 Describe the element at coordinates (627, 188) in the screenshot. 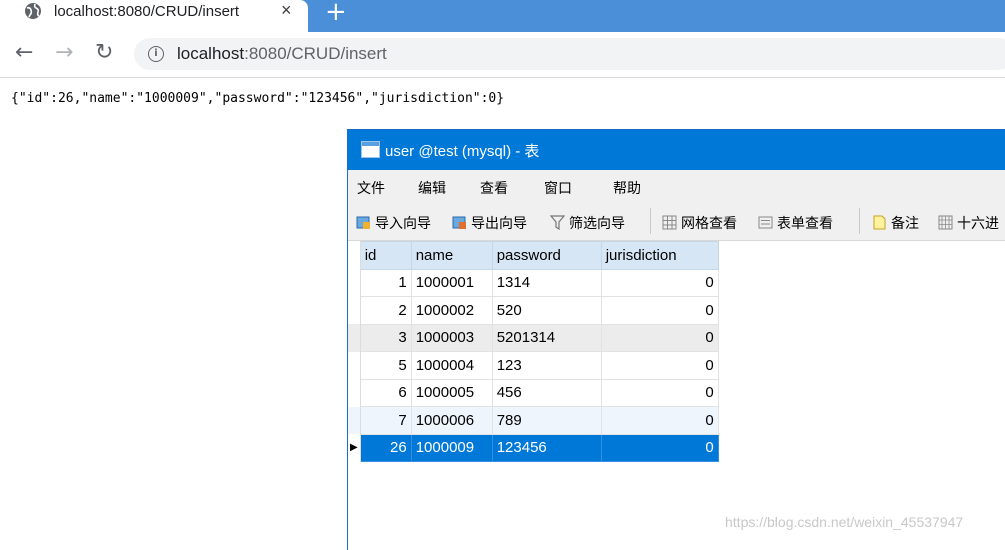

I see `menu-help: 帮助` at that location.